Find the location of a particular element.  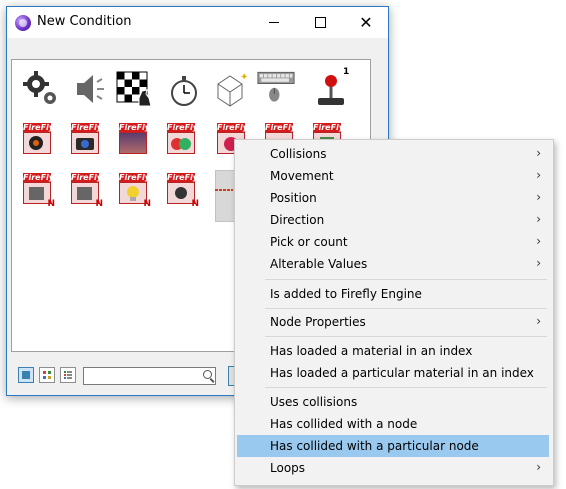

maximize-button is located at coordinates (320, 22).